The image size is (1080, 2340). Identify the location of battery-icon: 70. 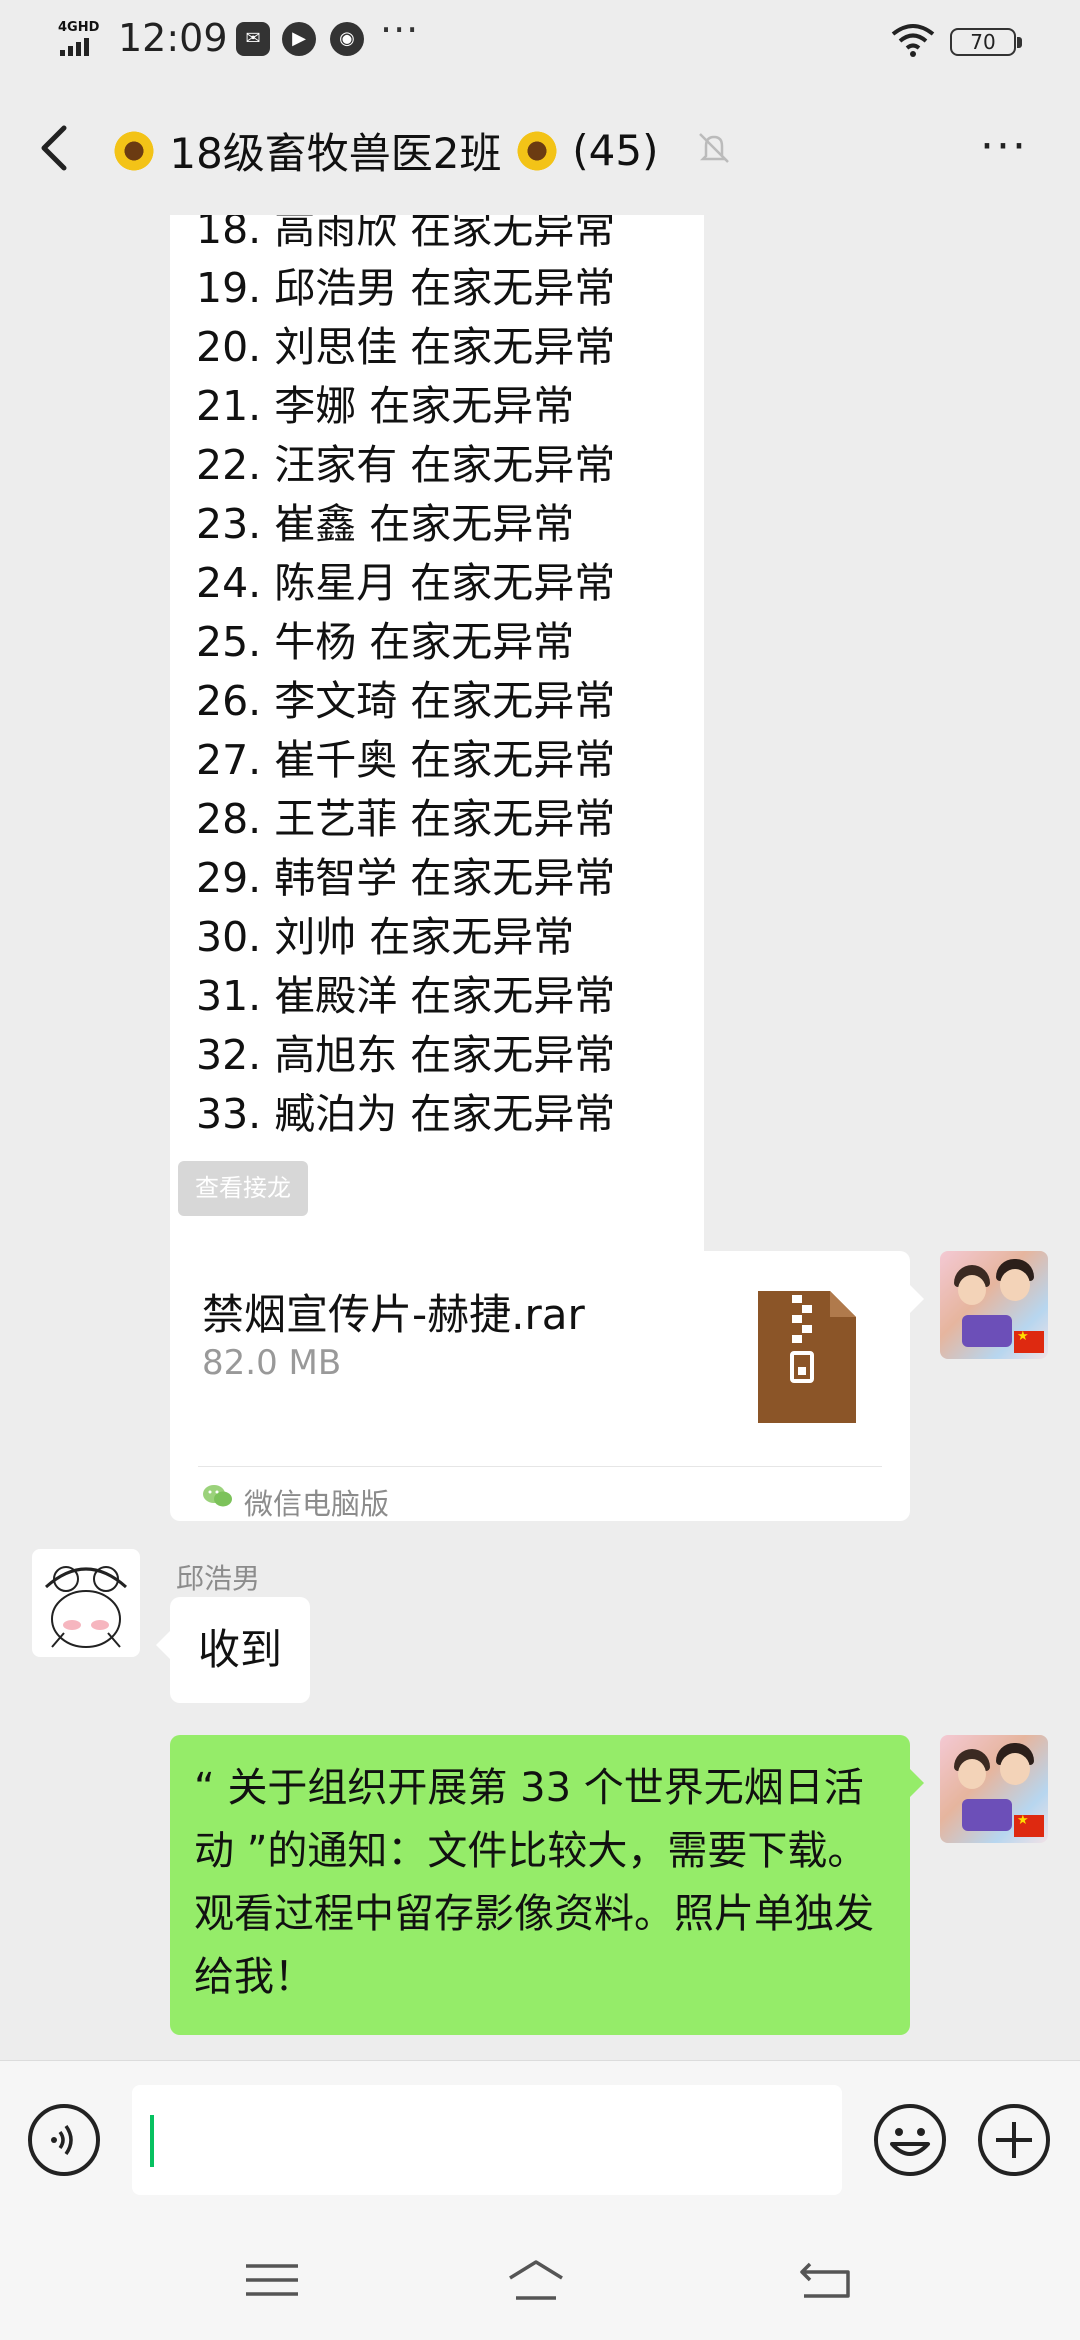
(986, 42).